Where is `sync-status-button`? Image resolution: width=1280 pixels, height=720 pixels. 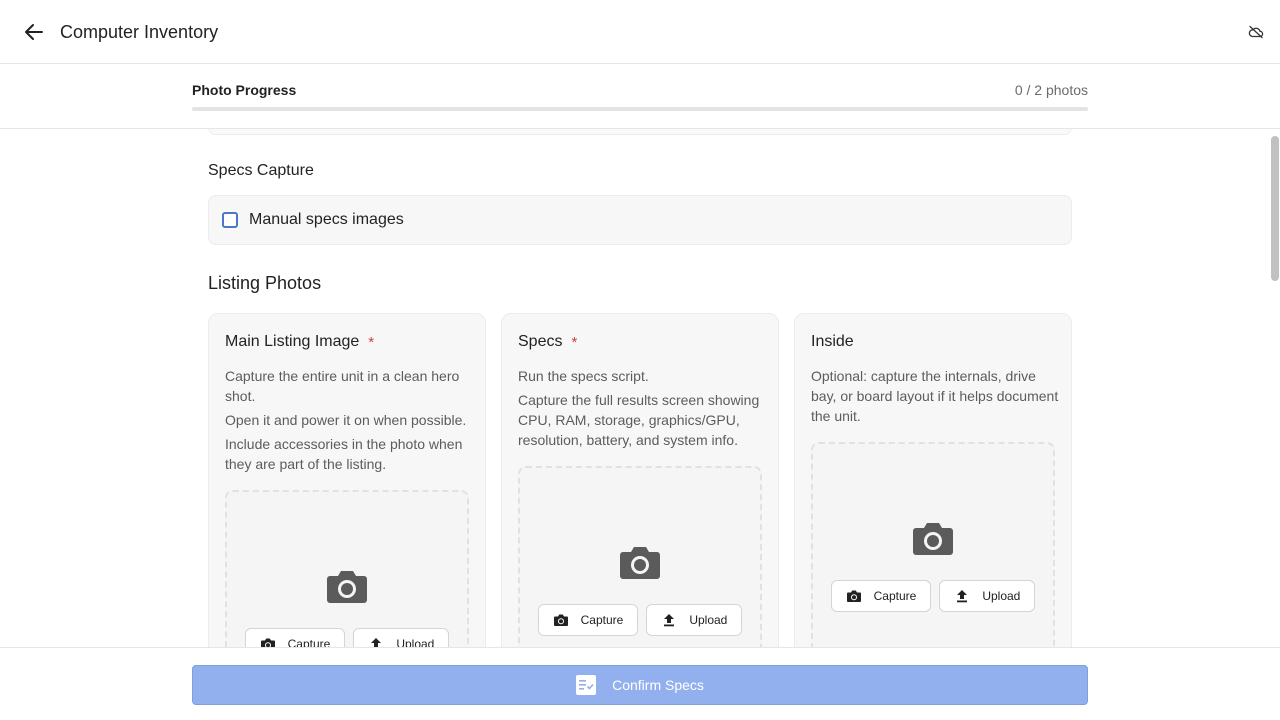
sync-status-button is located at coordinates (1256, 32).